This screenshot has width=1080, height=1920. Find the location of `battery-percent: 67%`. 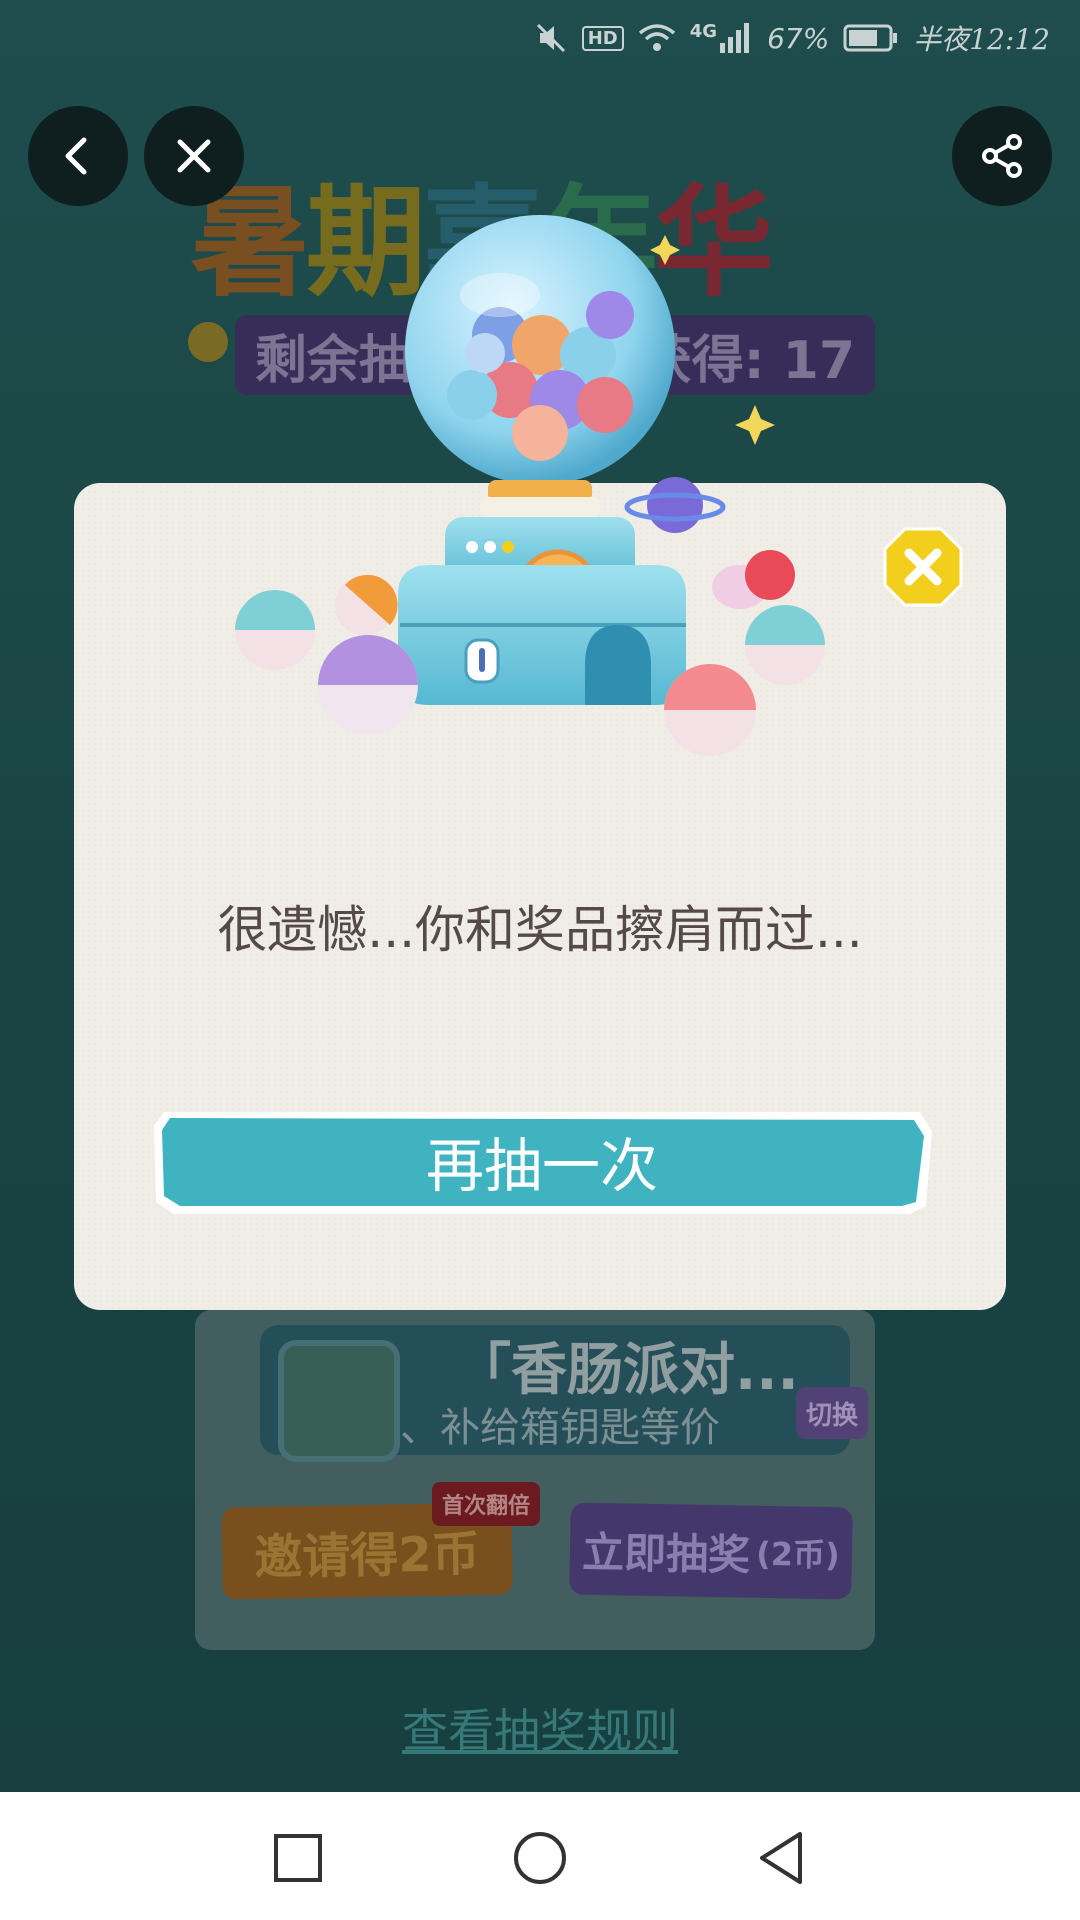

battery-percent: 67% is located at coordinates (798, 38).